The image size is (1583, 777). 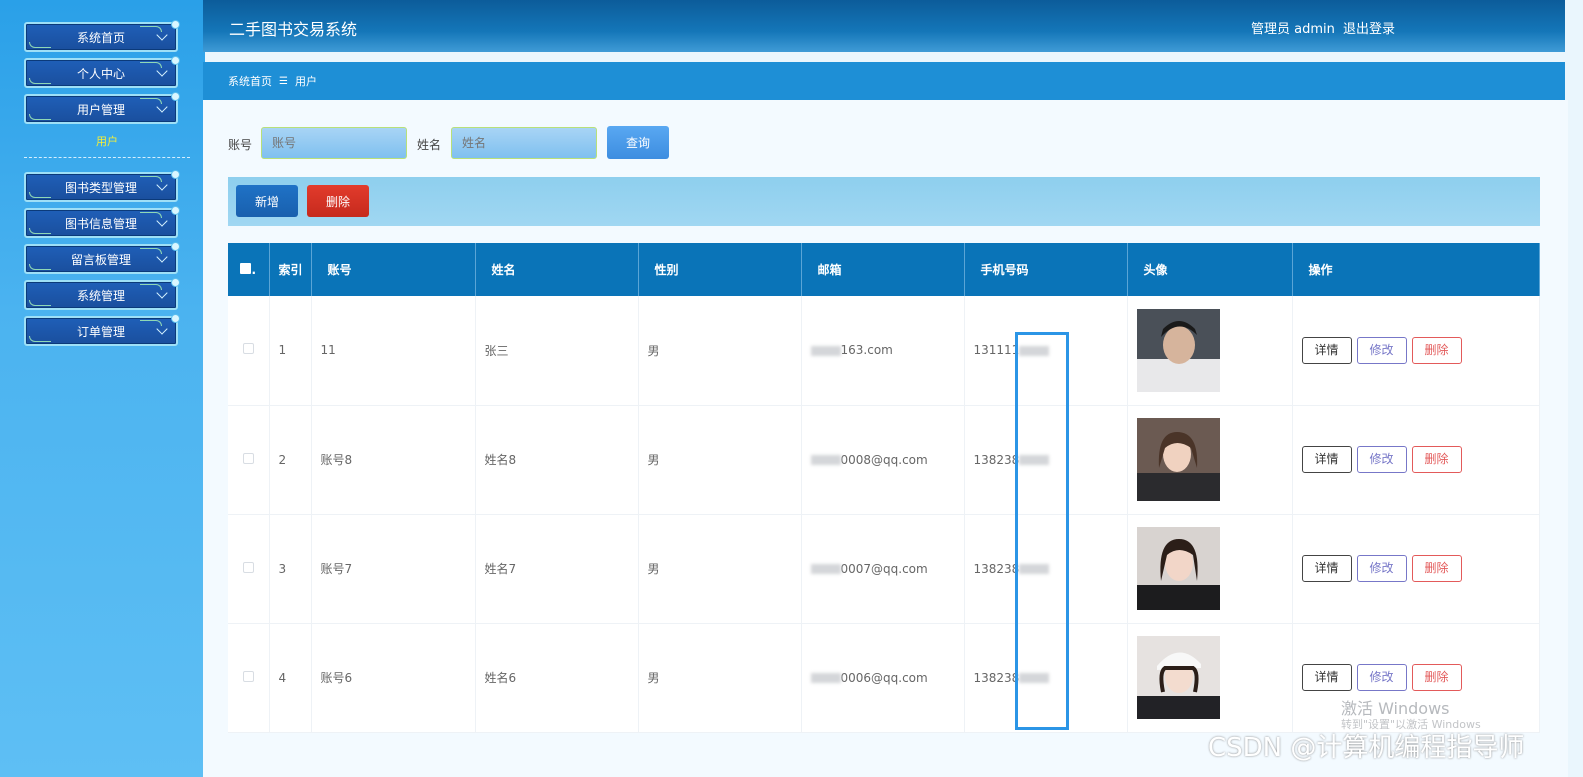 I want to click on breadcrumb-current: 用户, so click(x=305, y=81).